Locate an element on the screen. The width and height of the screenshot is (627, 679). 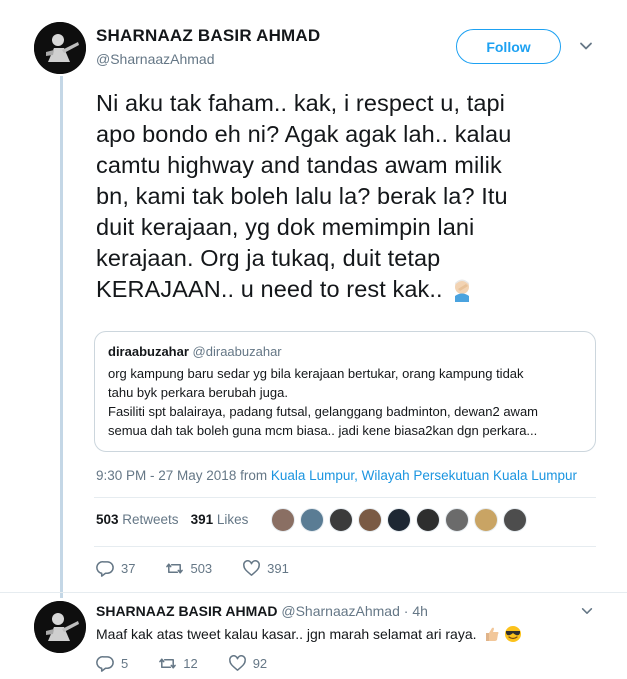
reply-header: SHARNAAZ BASIR AHMAD @SharnaazAhmad · 4h is located at coordinates (262, 611).